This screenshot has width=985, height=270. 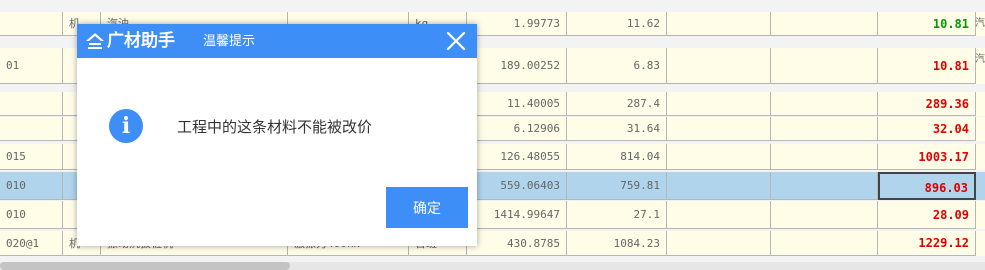 What do you see at coordinates (31, 66) in the screenshot?
I see `table-cell-code: 01` at bounding box center [31, 66].